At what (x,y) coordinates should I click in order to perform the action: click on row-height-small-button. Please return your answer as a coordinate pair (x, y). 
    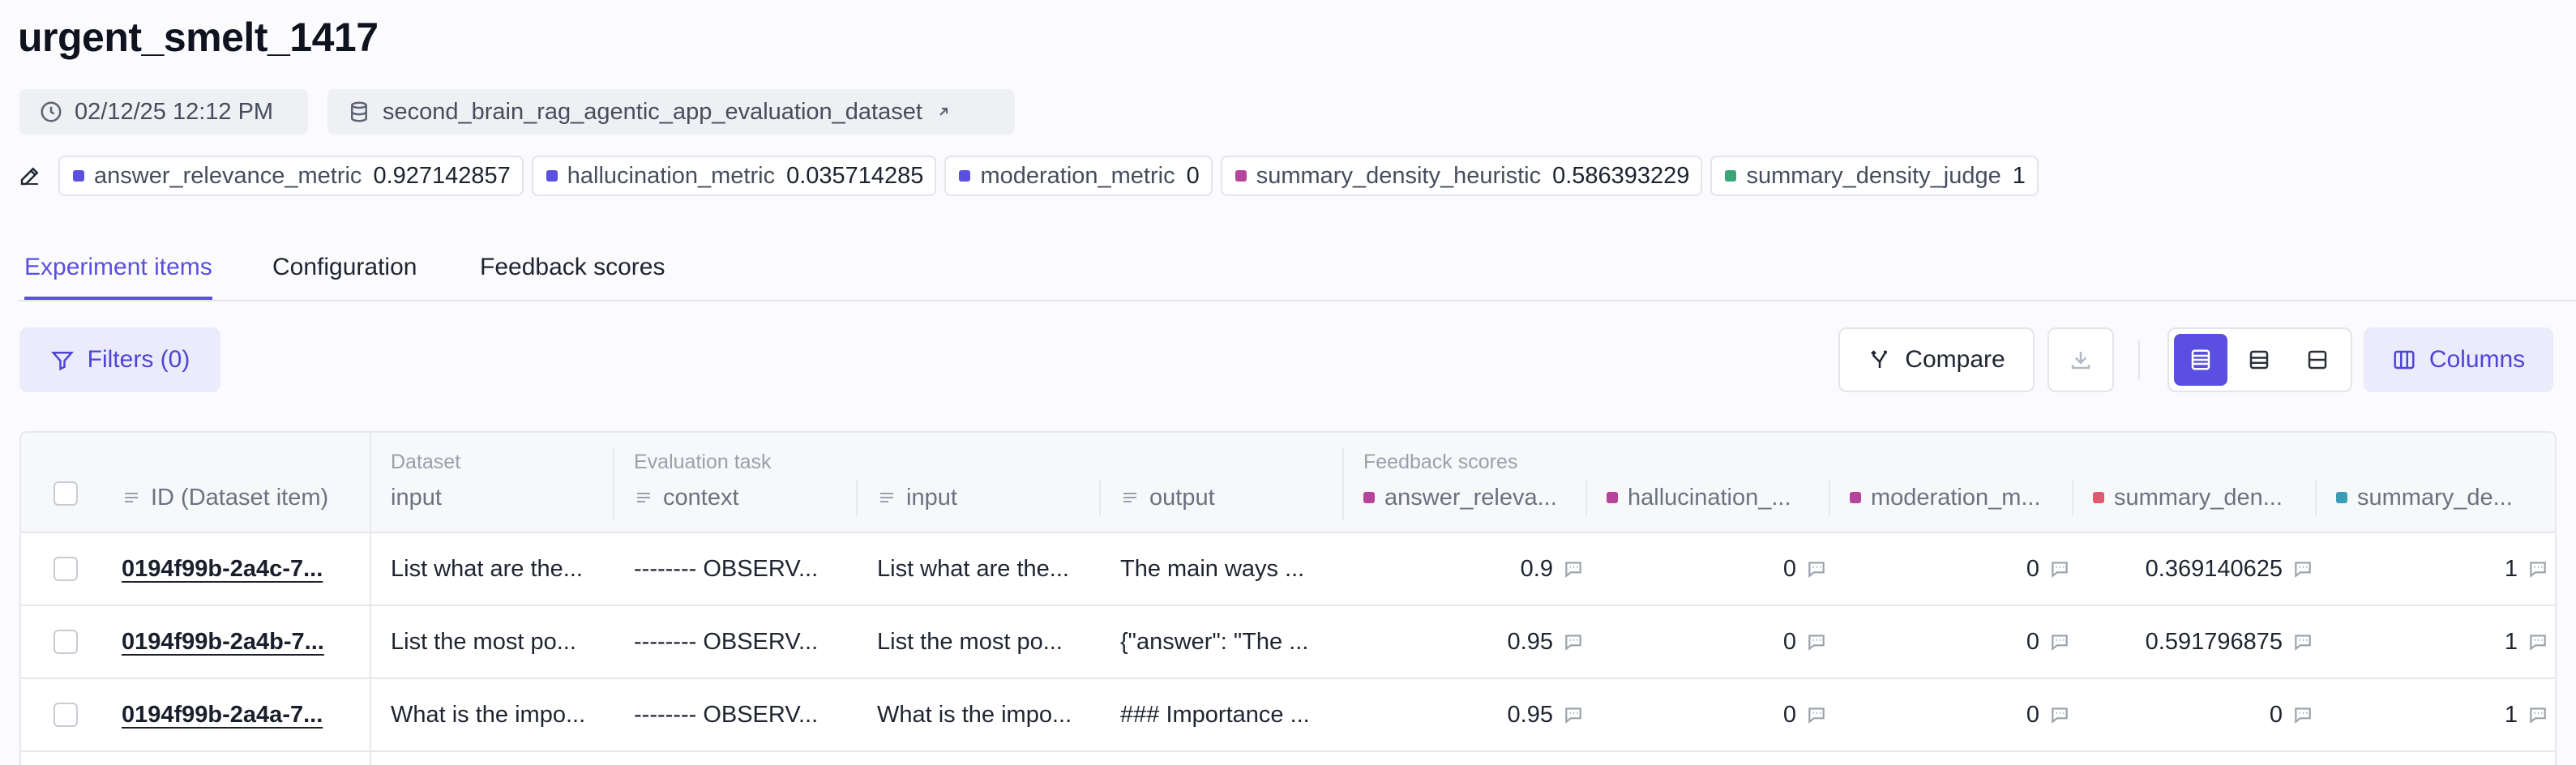
    Looking at the image, I should click on (2200, 360).